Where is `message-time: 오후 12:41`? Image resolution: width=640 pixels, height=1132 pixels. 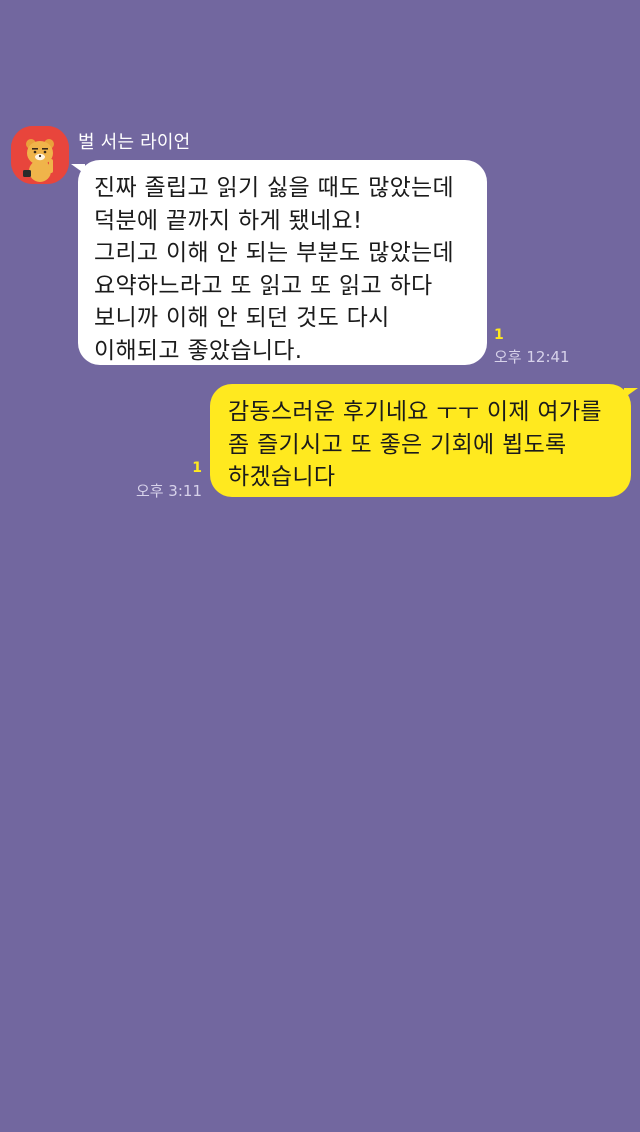
message-time: 오후 12:41 is located at coordinates (532, 357).